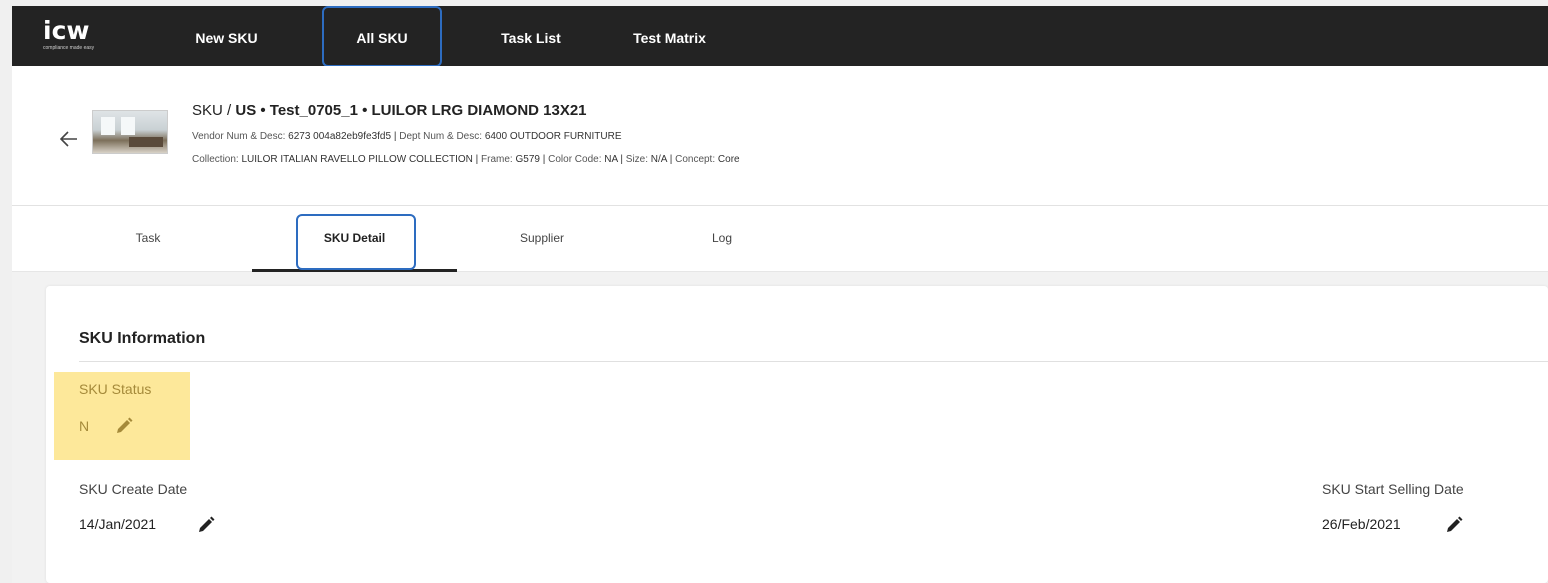 This screenshot has width=1548, height=583. I want to click on size-value: N/A, so click(658, 159).